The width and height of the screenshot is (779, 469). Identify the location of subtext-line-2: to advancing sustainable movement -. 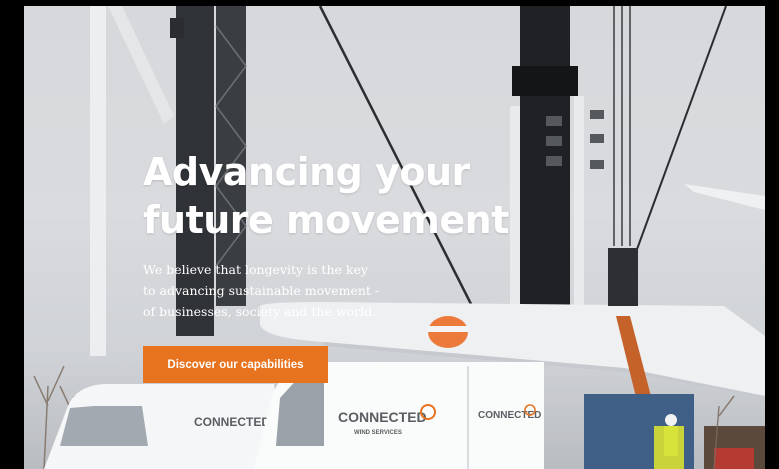
(261, 290).